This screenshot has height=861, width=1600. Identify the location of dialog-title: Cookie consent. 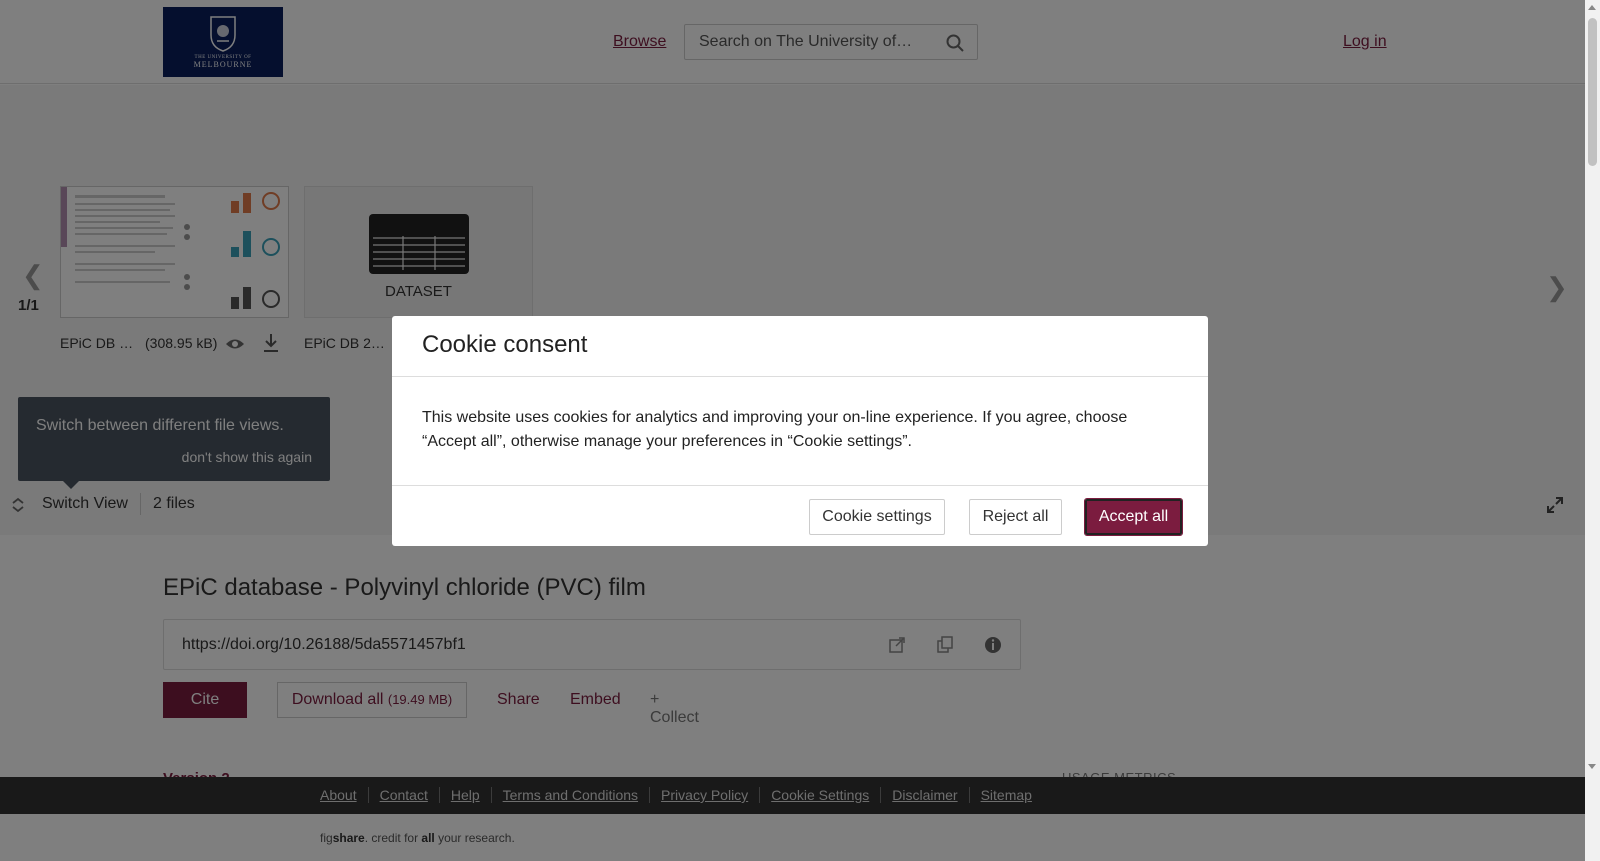
(505, 344).